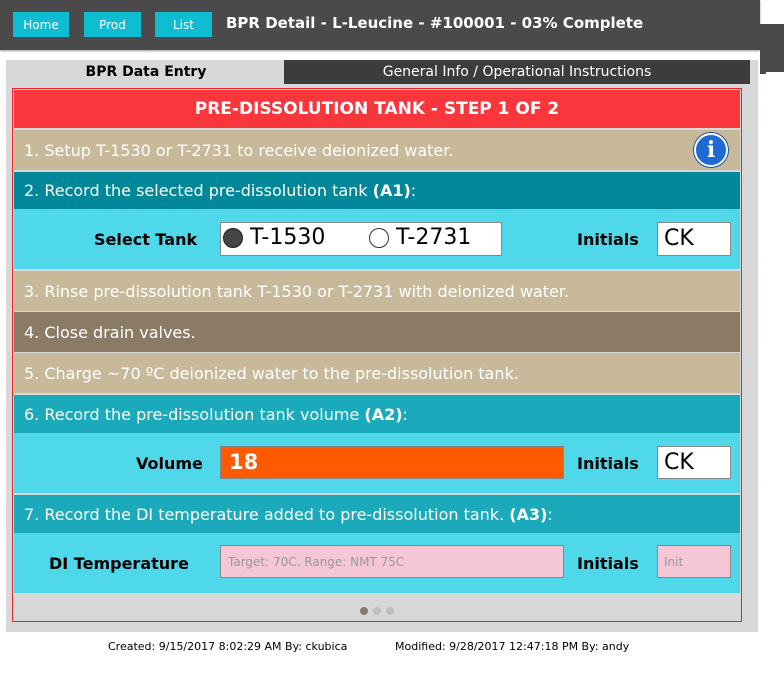 The image size is (784, 680). I want to click on step-6-code: (A2), so click(383, 414).